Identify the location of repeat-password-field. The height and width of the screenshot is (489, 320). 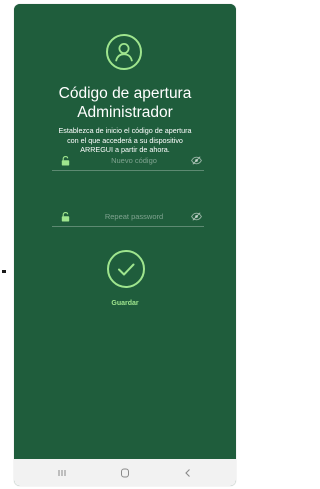
(128, 216).